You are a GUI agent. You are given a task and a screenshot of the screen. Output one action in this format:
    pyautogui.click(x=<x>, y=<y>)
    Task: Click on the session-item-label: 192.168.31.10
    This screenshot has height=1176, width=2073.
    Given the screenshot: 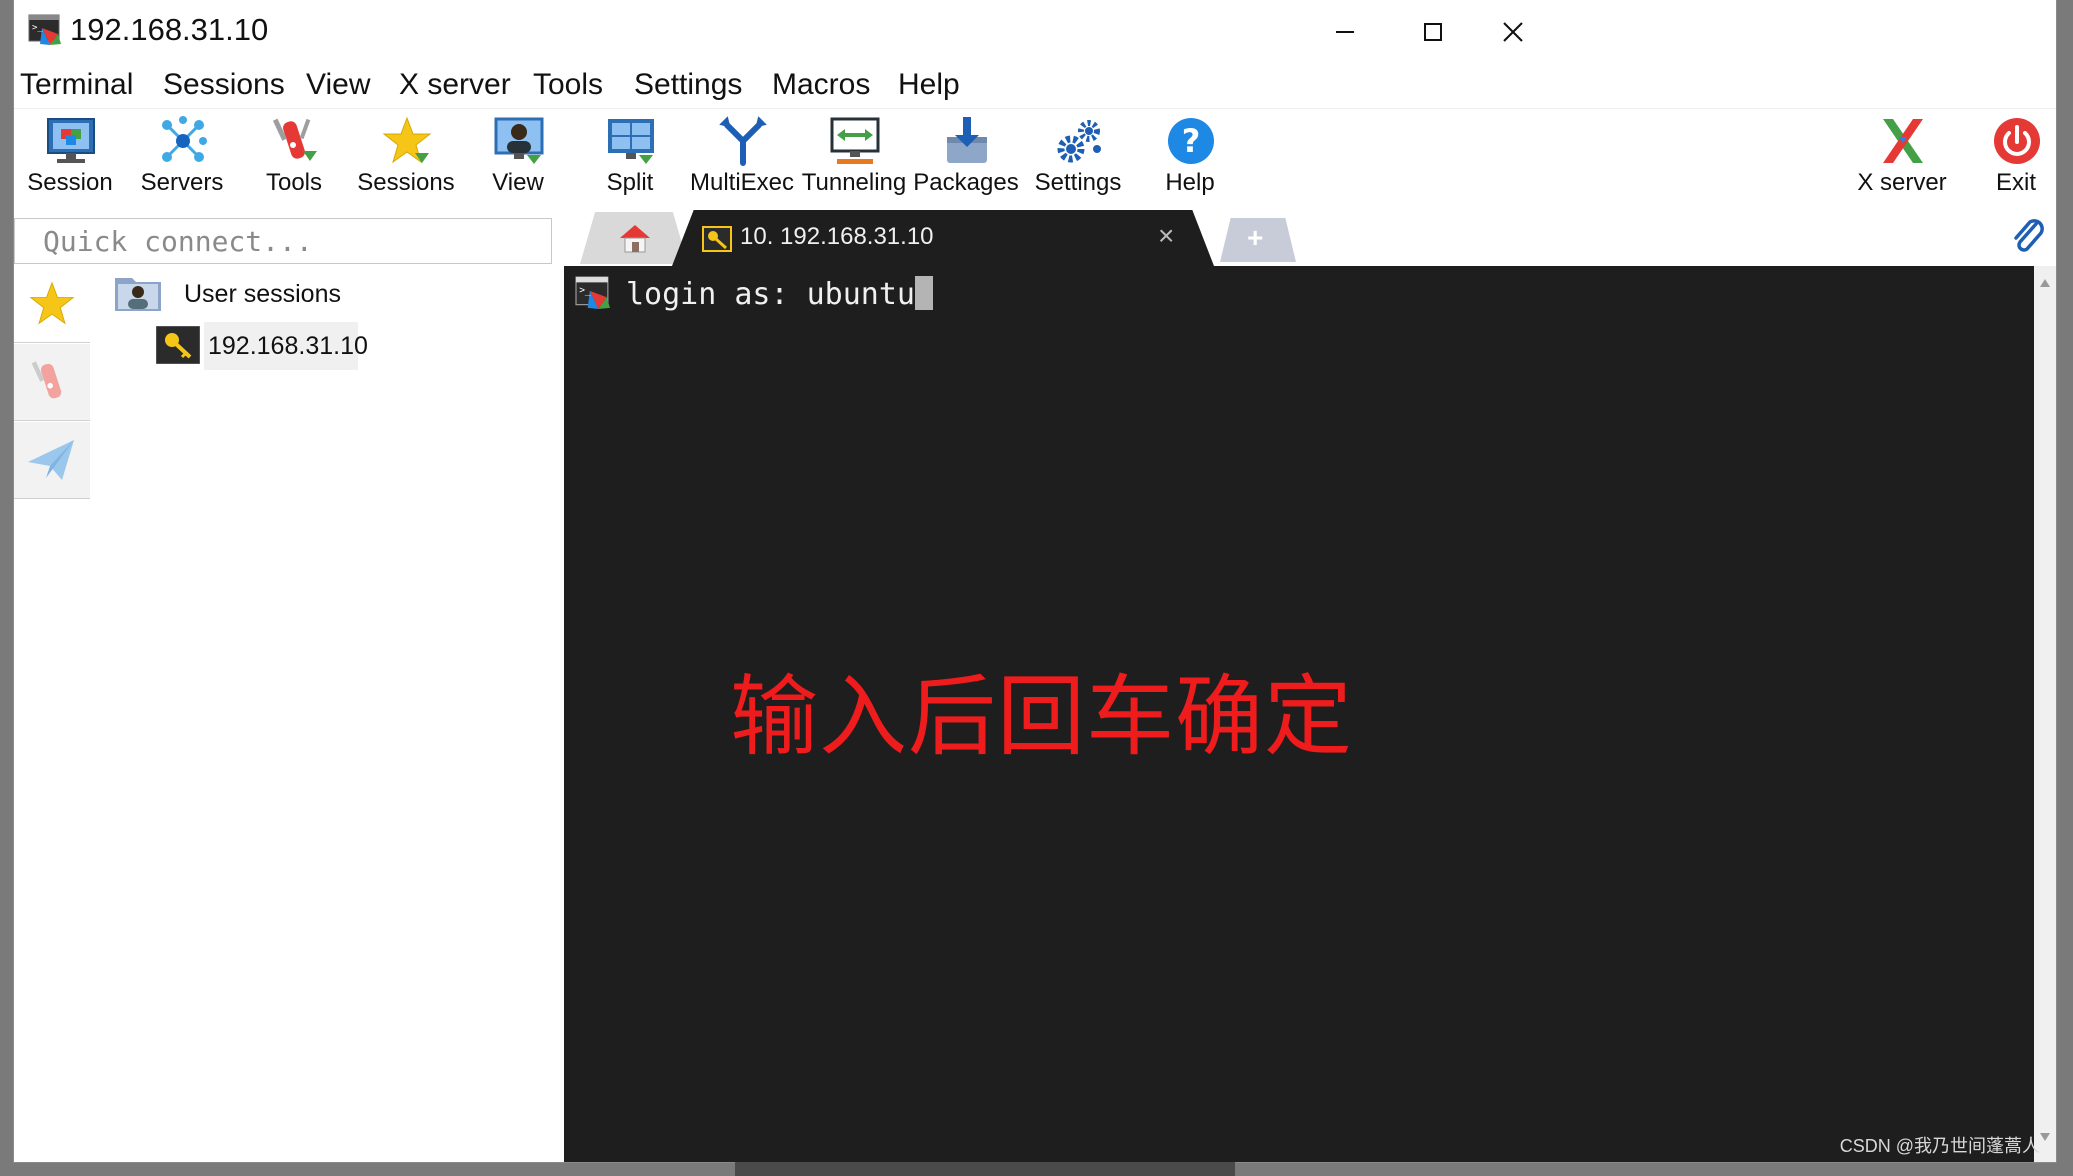 What is the action you would take?
    pyautogui.click(x=288, y=346)
    